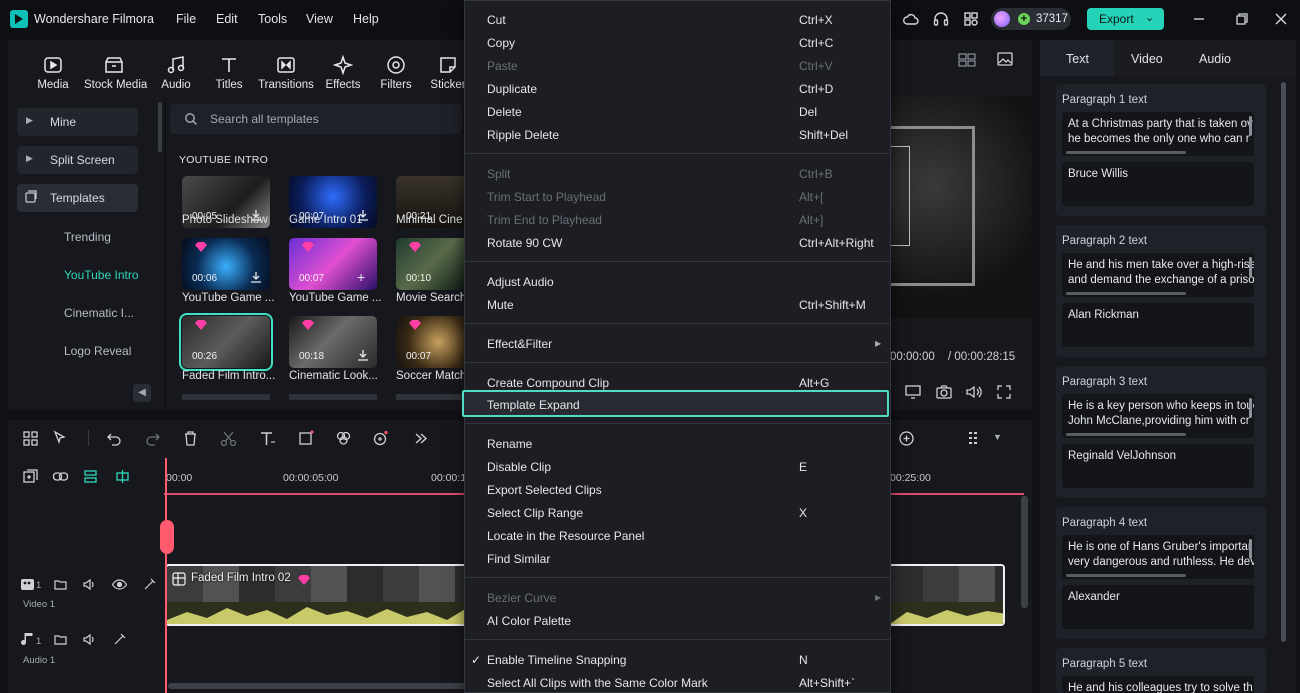  I want to click on menu-item-template-expand: Template Expand, so click(533, 405).